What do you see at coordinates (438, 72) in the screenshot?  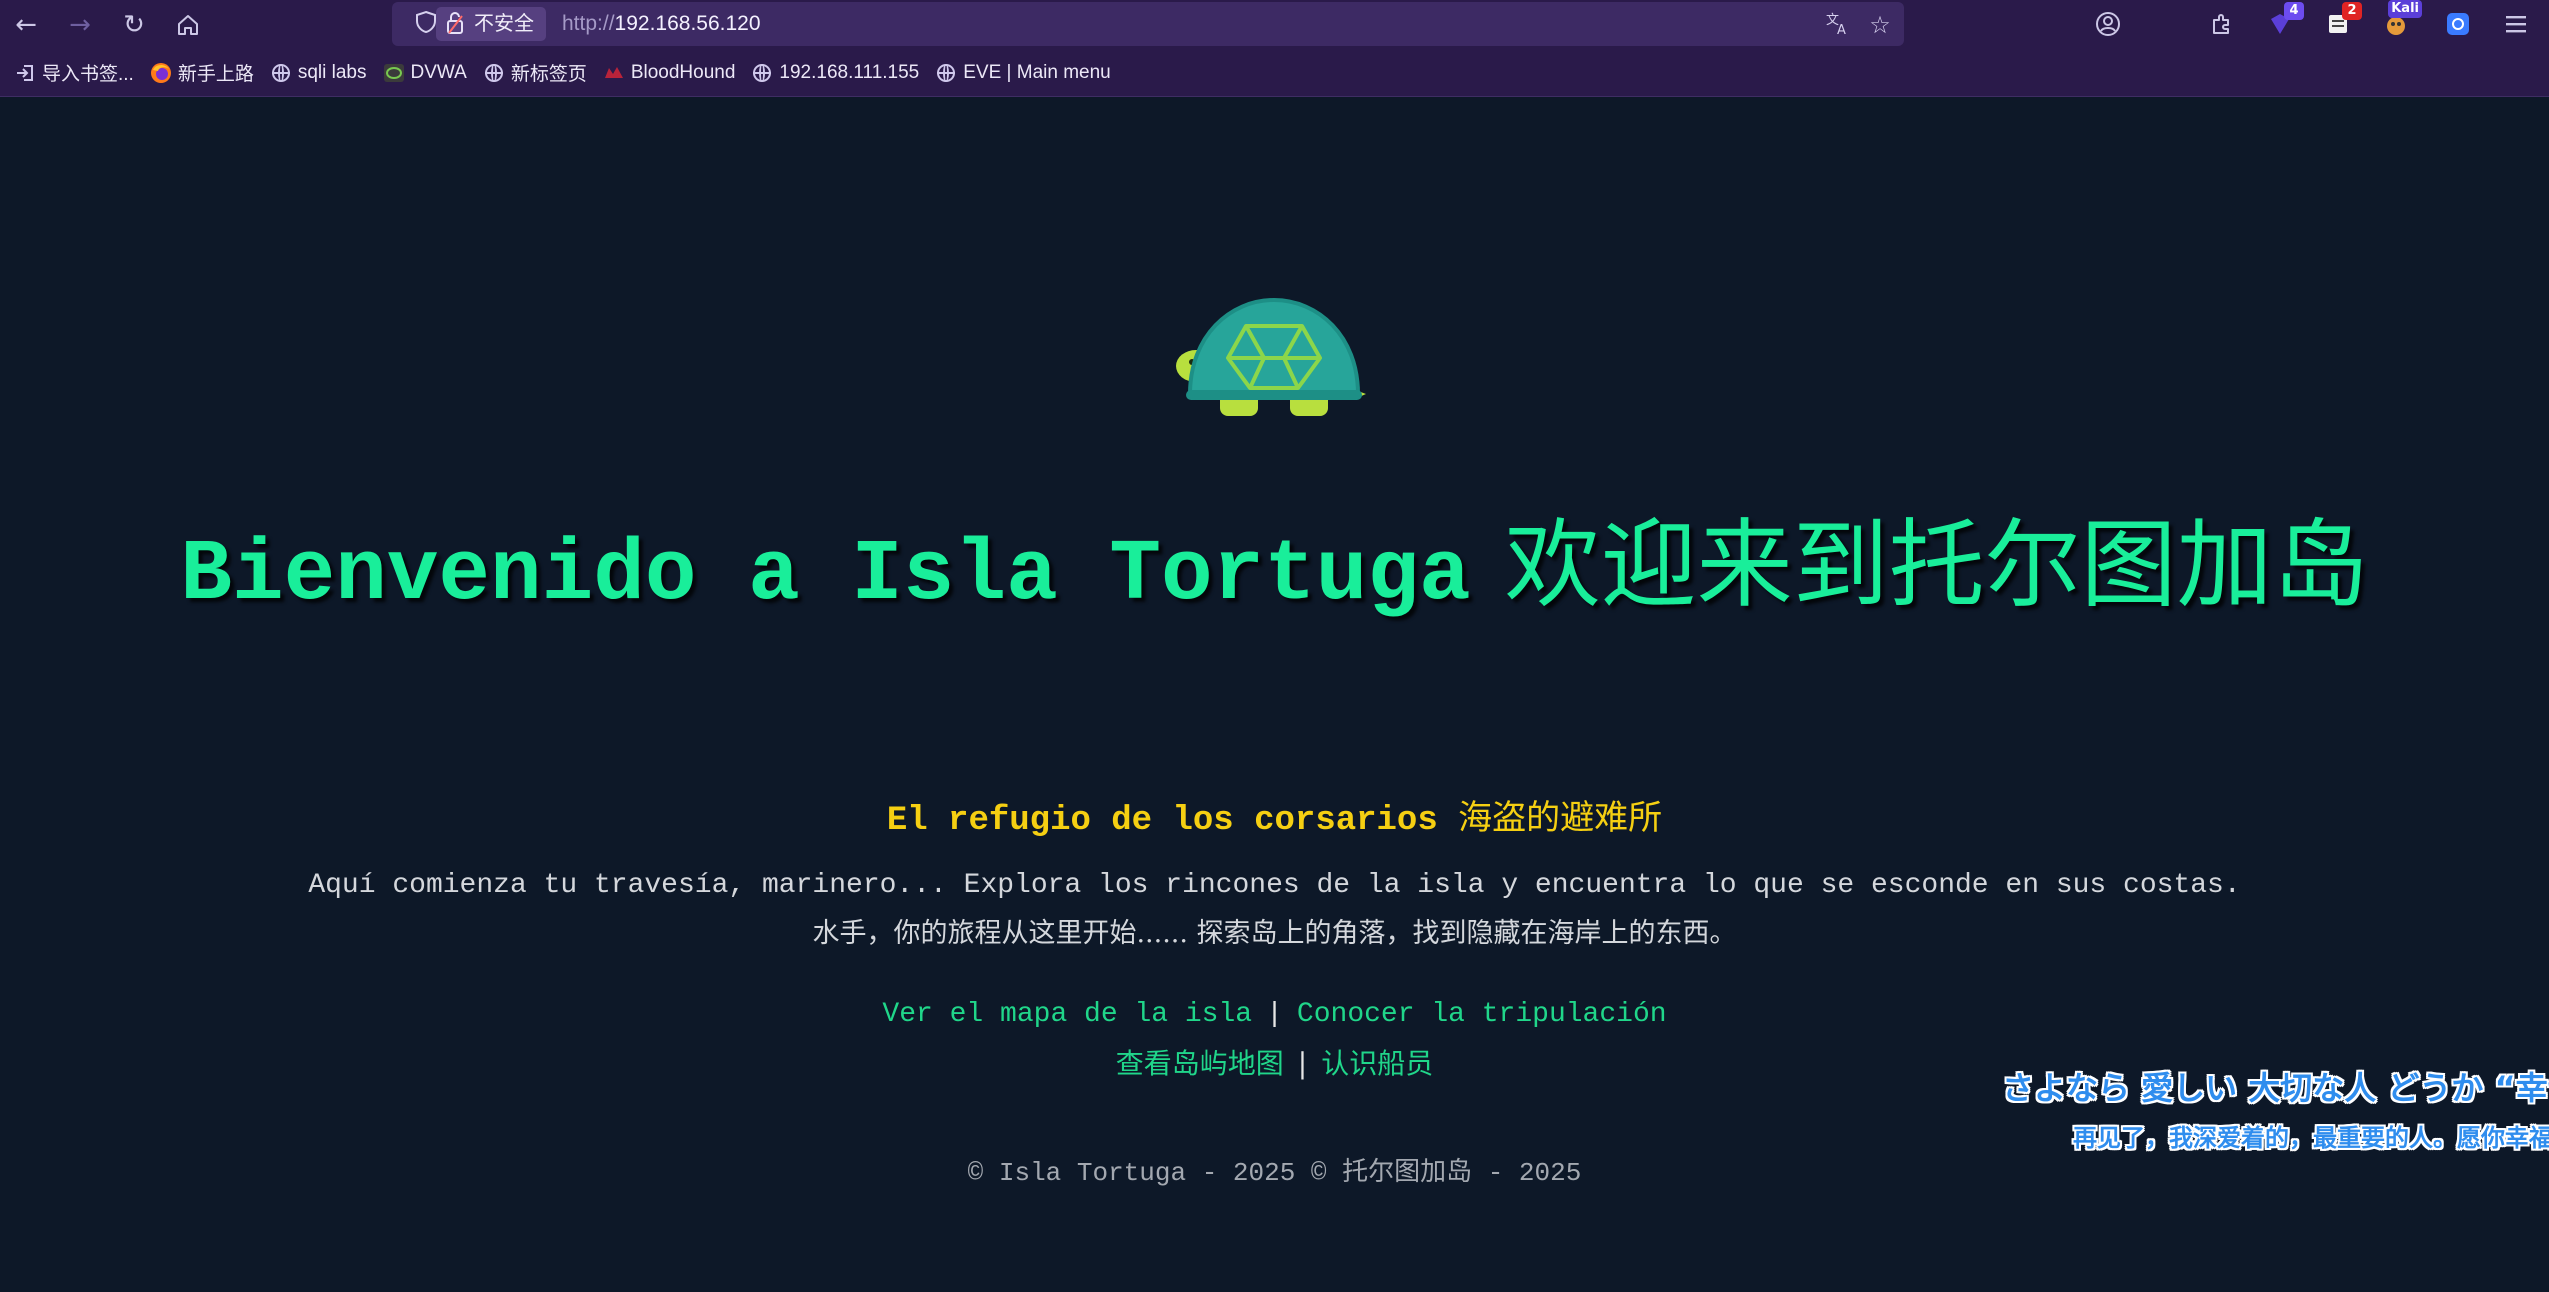 I see `bookmark-label: DVWA` at bounding box center [438, 72].